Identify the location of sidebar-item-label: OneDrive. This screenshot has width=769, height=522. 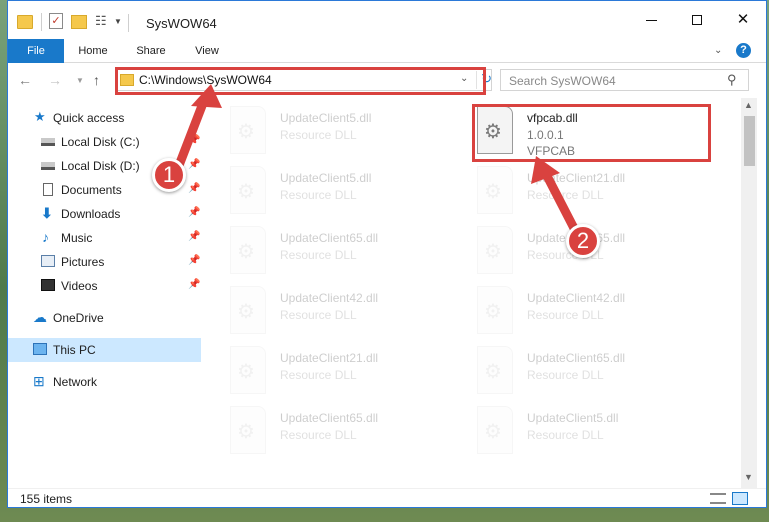
(78, 318).